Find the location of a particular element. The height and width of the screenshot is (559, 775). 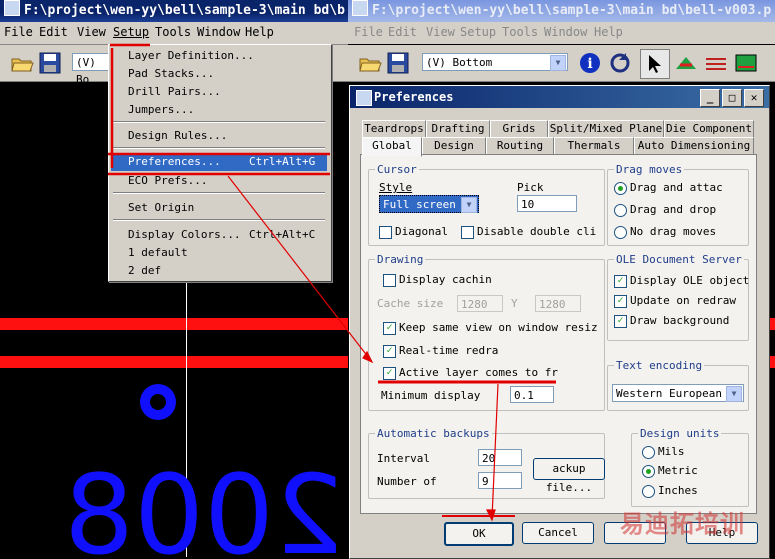

dialog-title: Preferences is located at coordinates (414, 97).